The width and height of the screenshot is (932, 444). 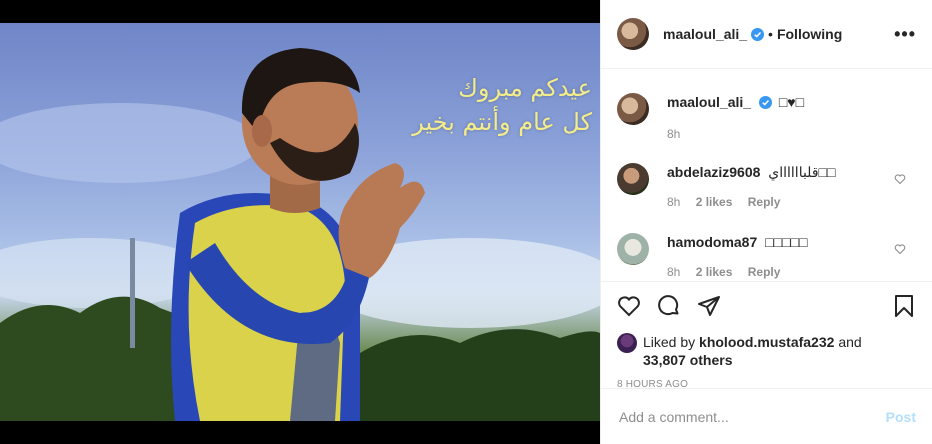 What do you see at coordinates (525, 88) in the screenshot?
I see `greeting-line-1: عيدكم مبروك` at bounding box center [525, 88].